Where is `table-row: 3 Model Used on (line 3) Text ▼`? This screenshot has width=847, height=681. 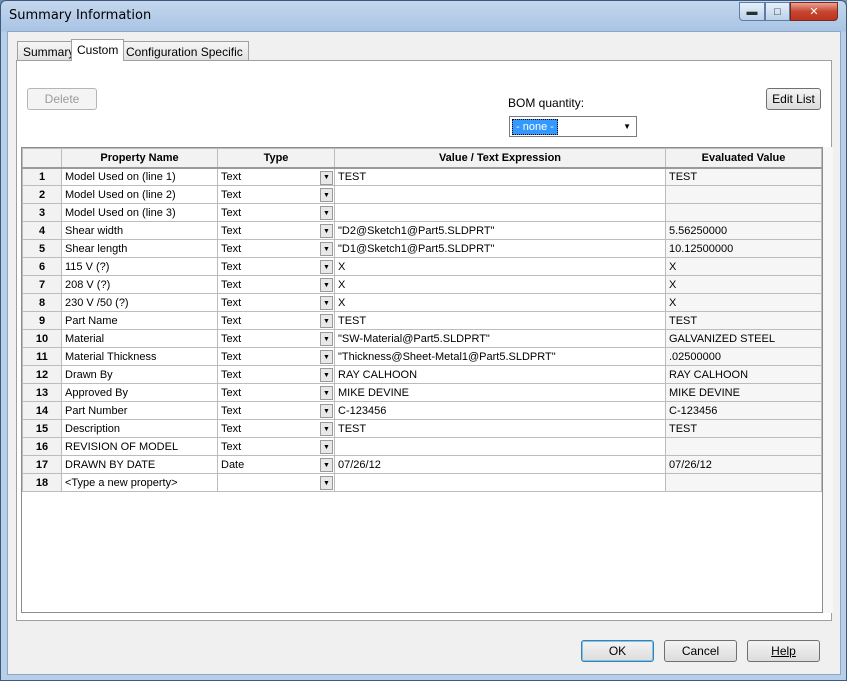
table-row: 3 Model Used on (line 3) Text ▼ is located at coordinates (422, 212).